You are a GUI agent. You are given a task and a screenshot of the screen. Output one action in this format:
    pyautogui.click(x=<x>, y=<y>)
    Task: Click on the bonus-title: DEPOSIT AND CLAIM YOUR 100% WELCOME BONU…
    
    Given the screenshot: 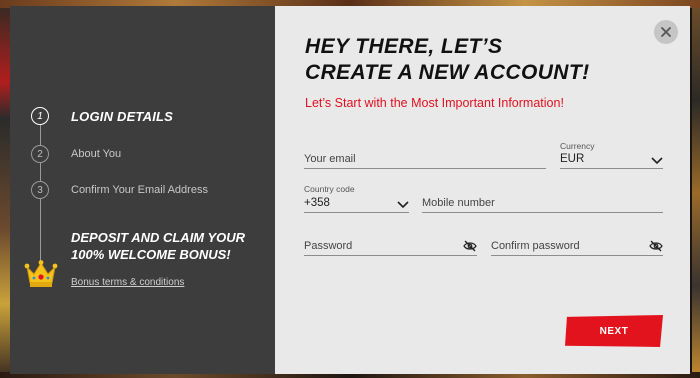 What is the action you would take?
    pyautogui.click(x=158, y=246)
    